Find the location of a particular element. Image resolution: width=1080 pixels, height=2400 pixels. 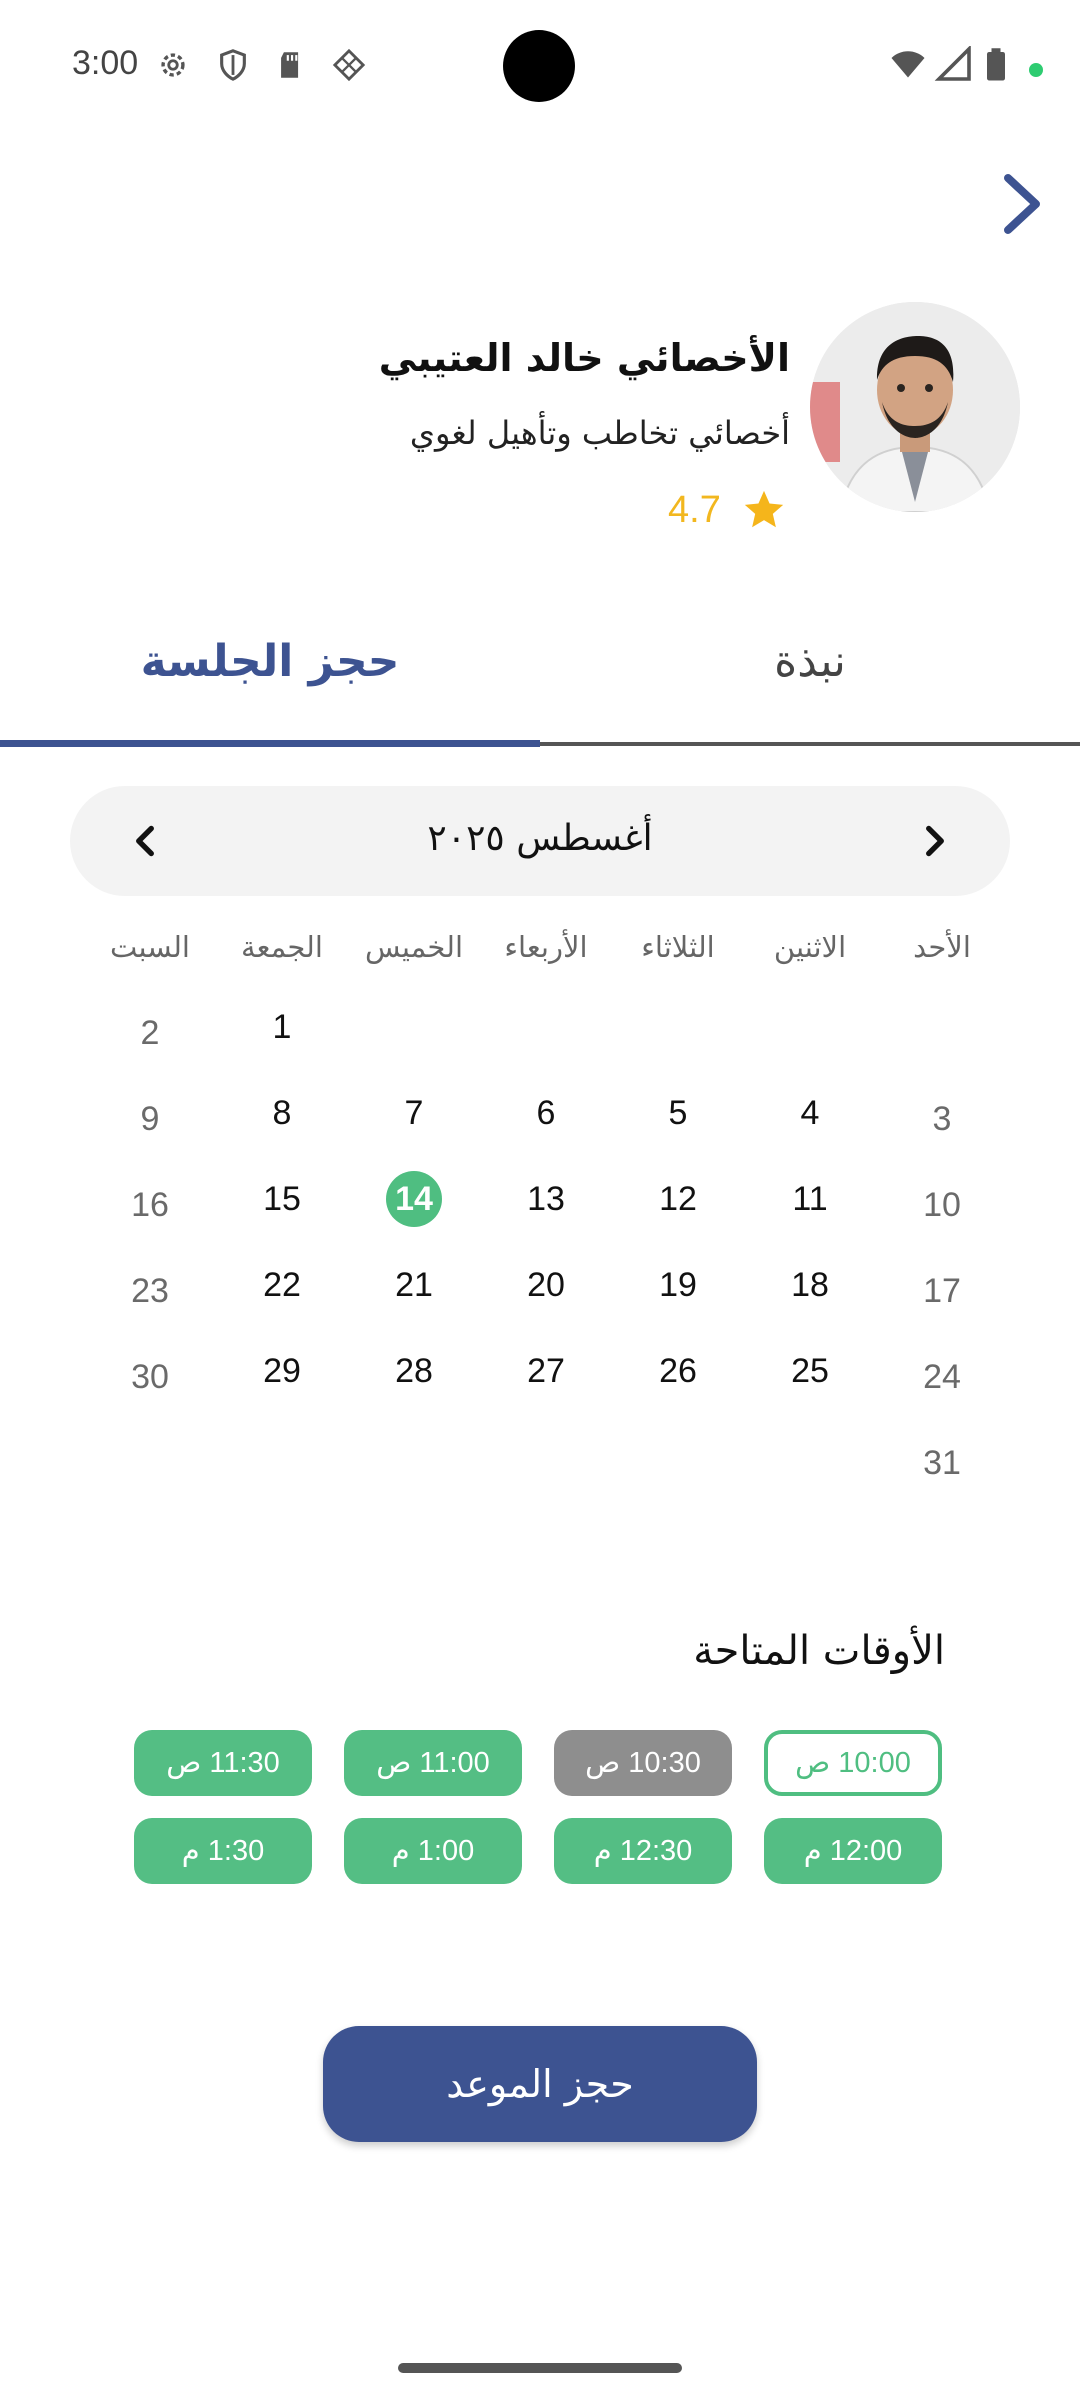

time-slot: 12:30 م is located at coordinates (643, 1851).